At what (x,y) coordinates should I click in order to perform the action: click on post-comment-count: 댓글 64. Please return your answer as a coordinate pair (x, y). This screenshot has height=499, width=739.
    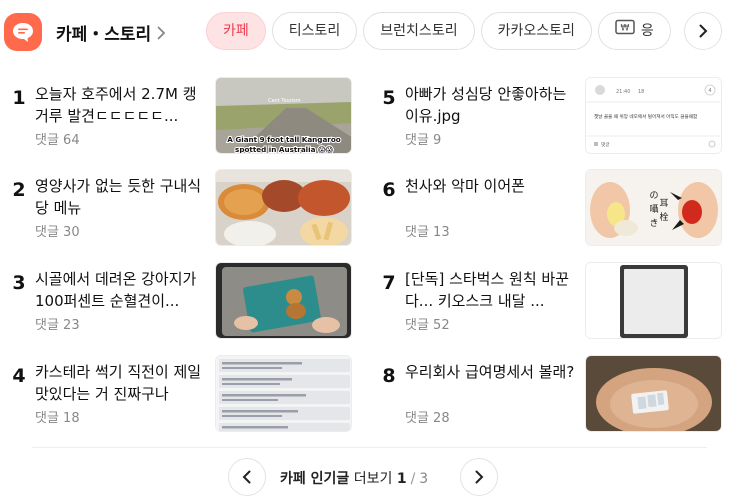
    Looking at the image, I should click on (57, 140).